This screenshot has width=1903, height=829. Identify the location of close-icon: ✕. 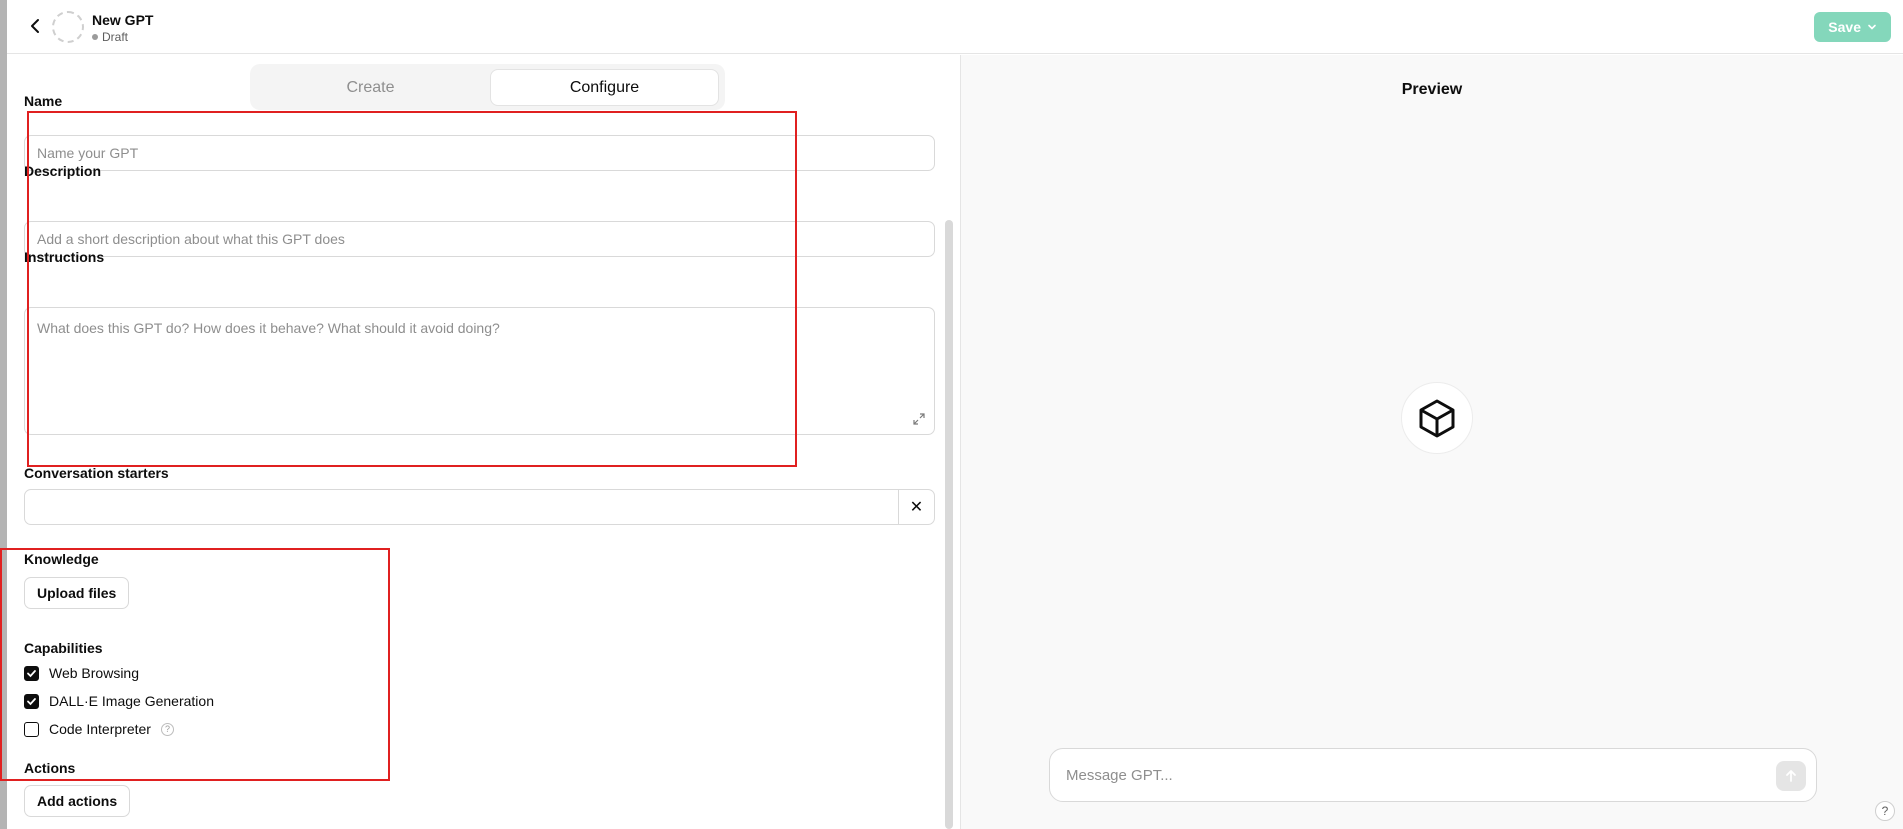
(916, 507).